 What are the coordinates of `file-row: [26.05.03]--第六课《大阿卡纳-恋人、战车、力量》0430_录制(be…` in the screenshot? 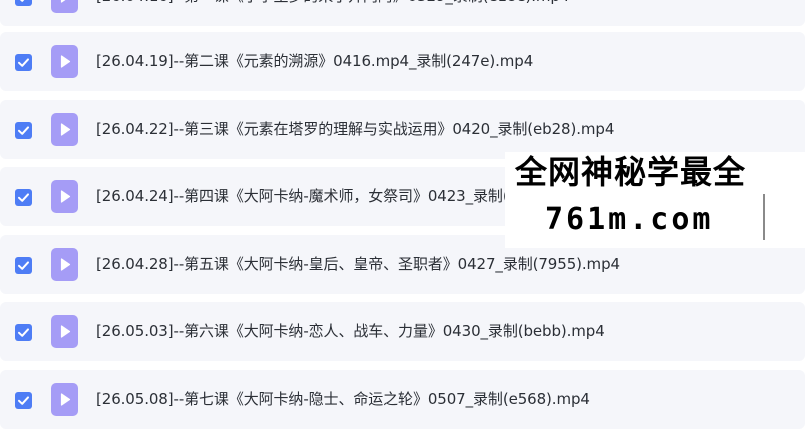 It's located at (402, 331).